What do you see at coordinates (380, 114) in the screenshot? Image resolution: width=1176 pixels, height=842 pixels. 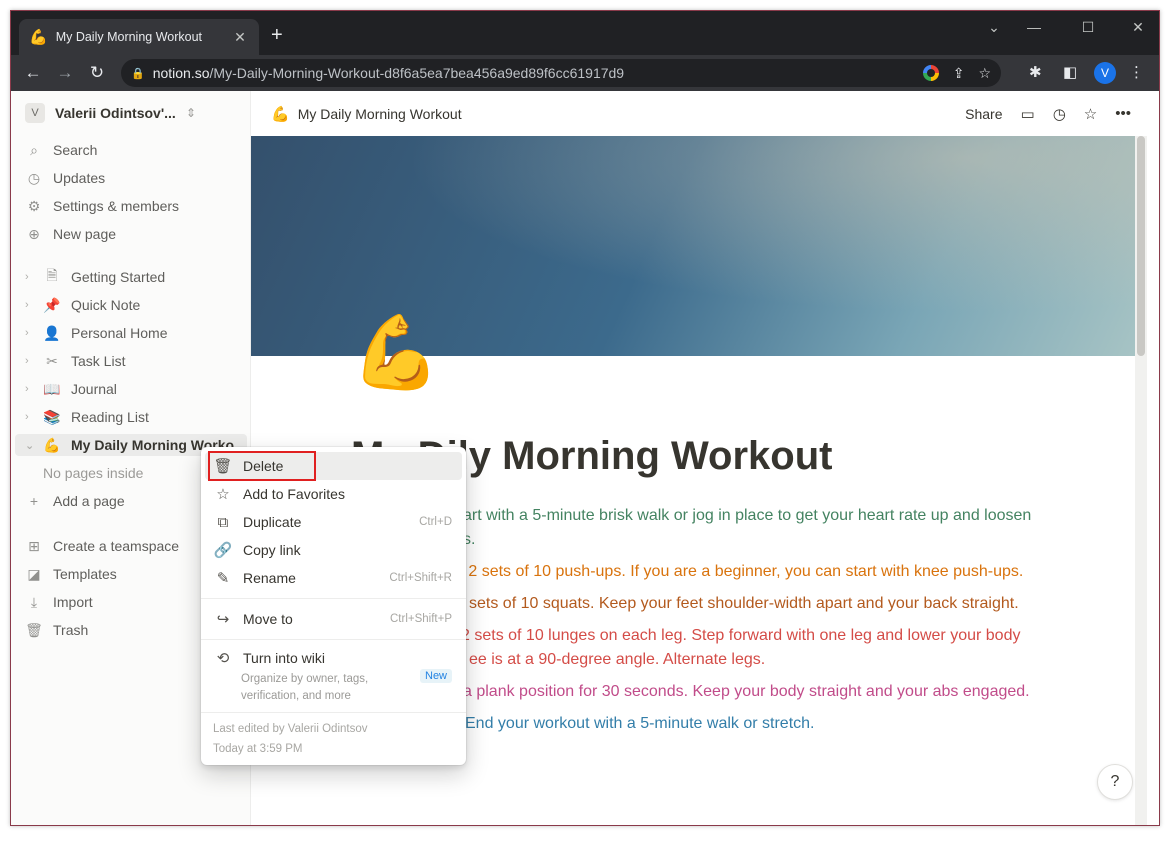 I see `breadcrumb: My Daily Morning Workout` at bounding box center [380, 114].